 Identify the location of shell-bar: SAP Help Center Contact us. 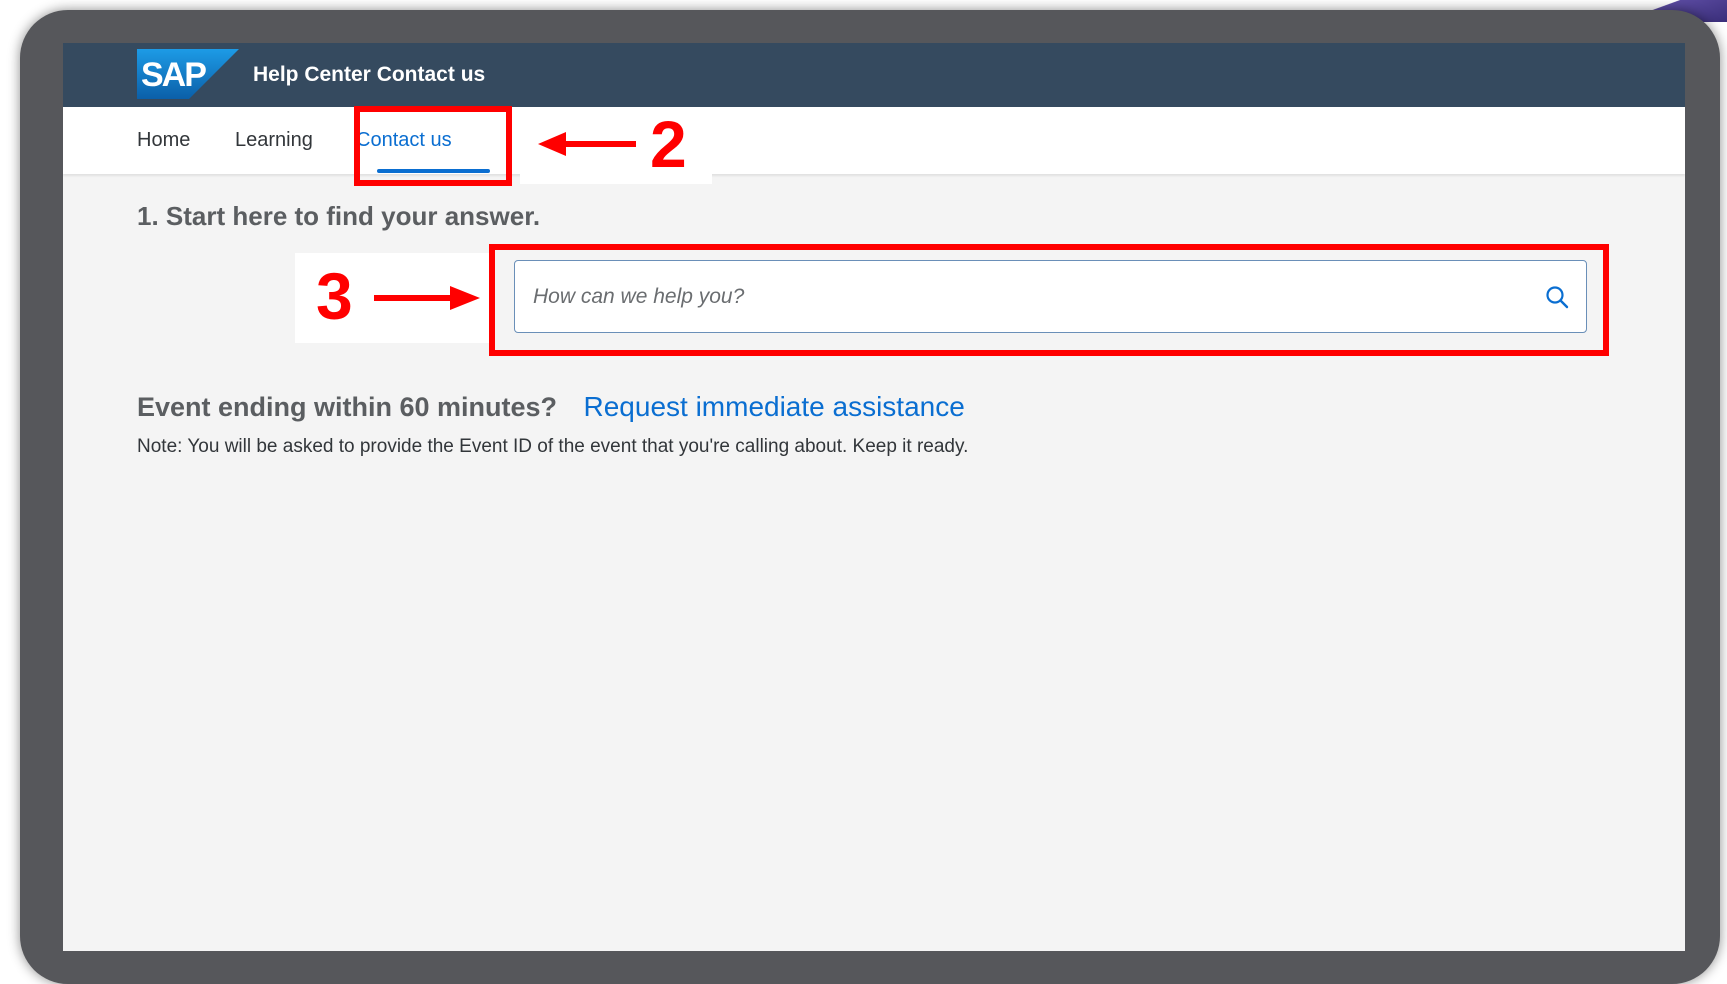
(874, 75).